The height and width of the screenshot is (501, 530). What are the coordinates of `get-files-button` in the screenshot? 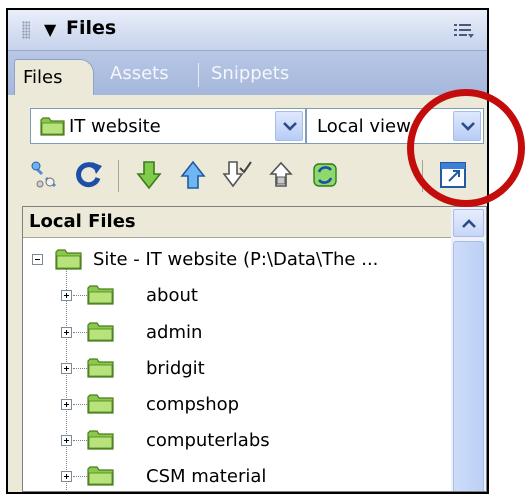 It's located at (149, 175).